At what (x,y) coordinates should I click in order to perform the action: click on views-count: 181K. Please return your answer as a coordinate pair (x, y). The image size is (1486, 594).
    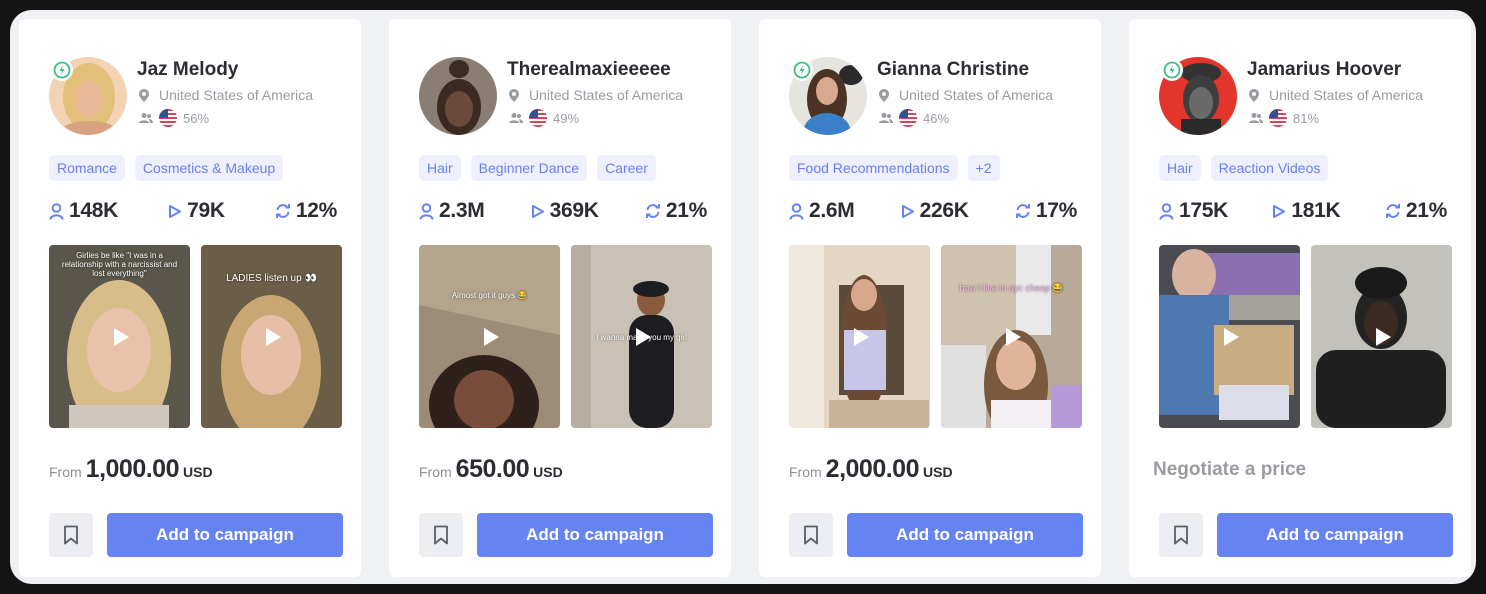
    Looking at the image, I should click on (1316, 210).